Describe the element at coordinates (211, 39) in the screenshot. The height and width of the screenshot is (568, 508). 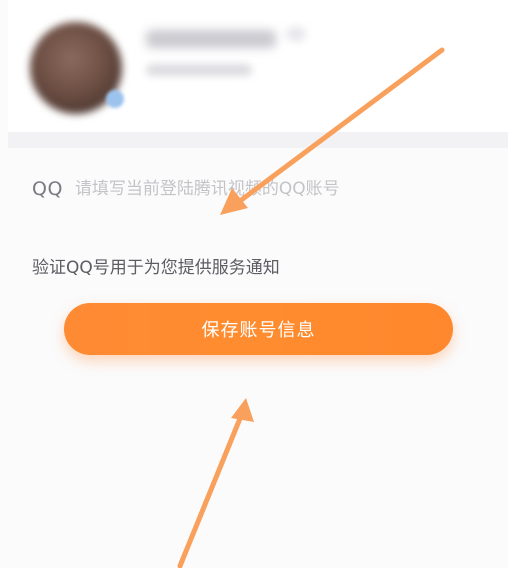
I see `nickname-redacted` at that location.